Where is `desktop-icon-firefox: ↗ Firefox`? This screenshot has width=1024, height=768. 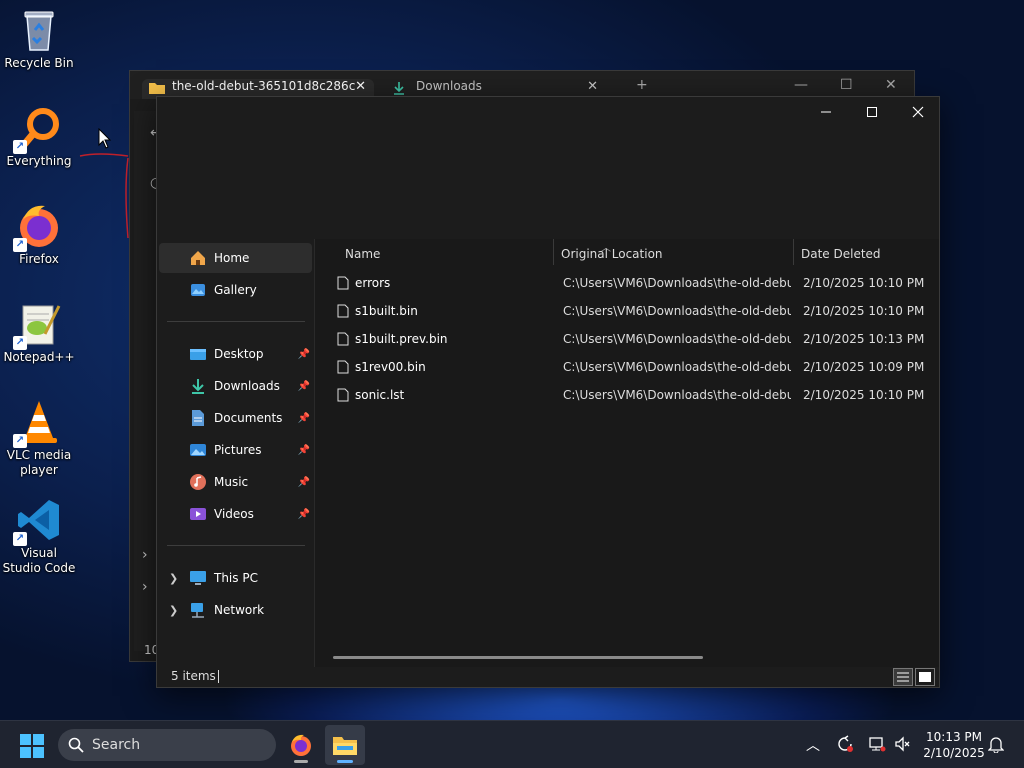 desktop-icon-firefox: ↗ Firefox is located at coordinates (39, 234).